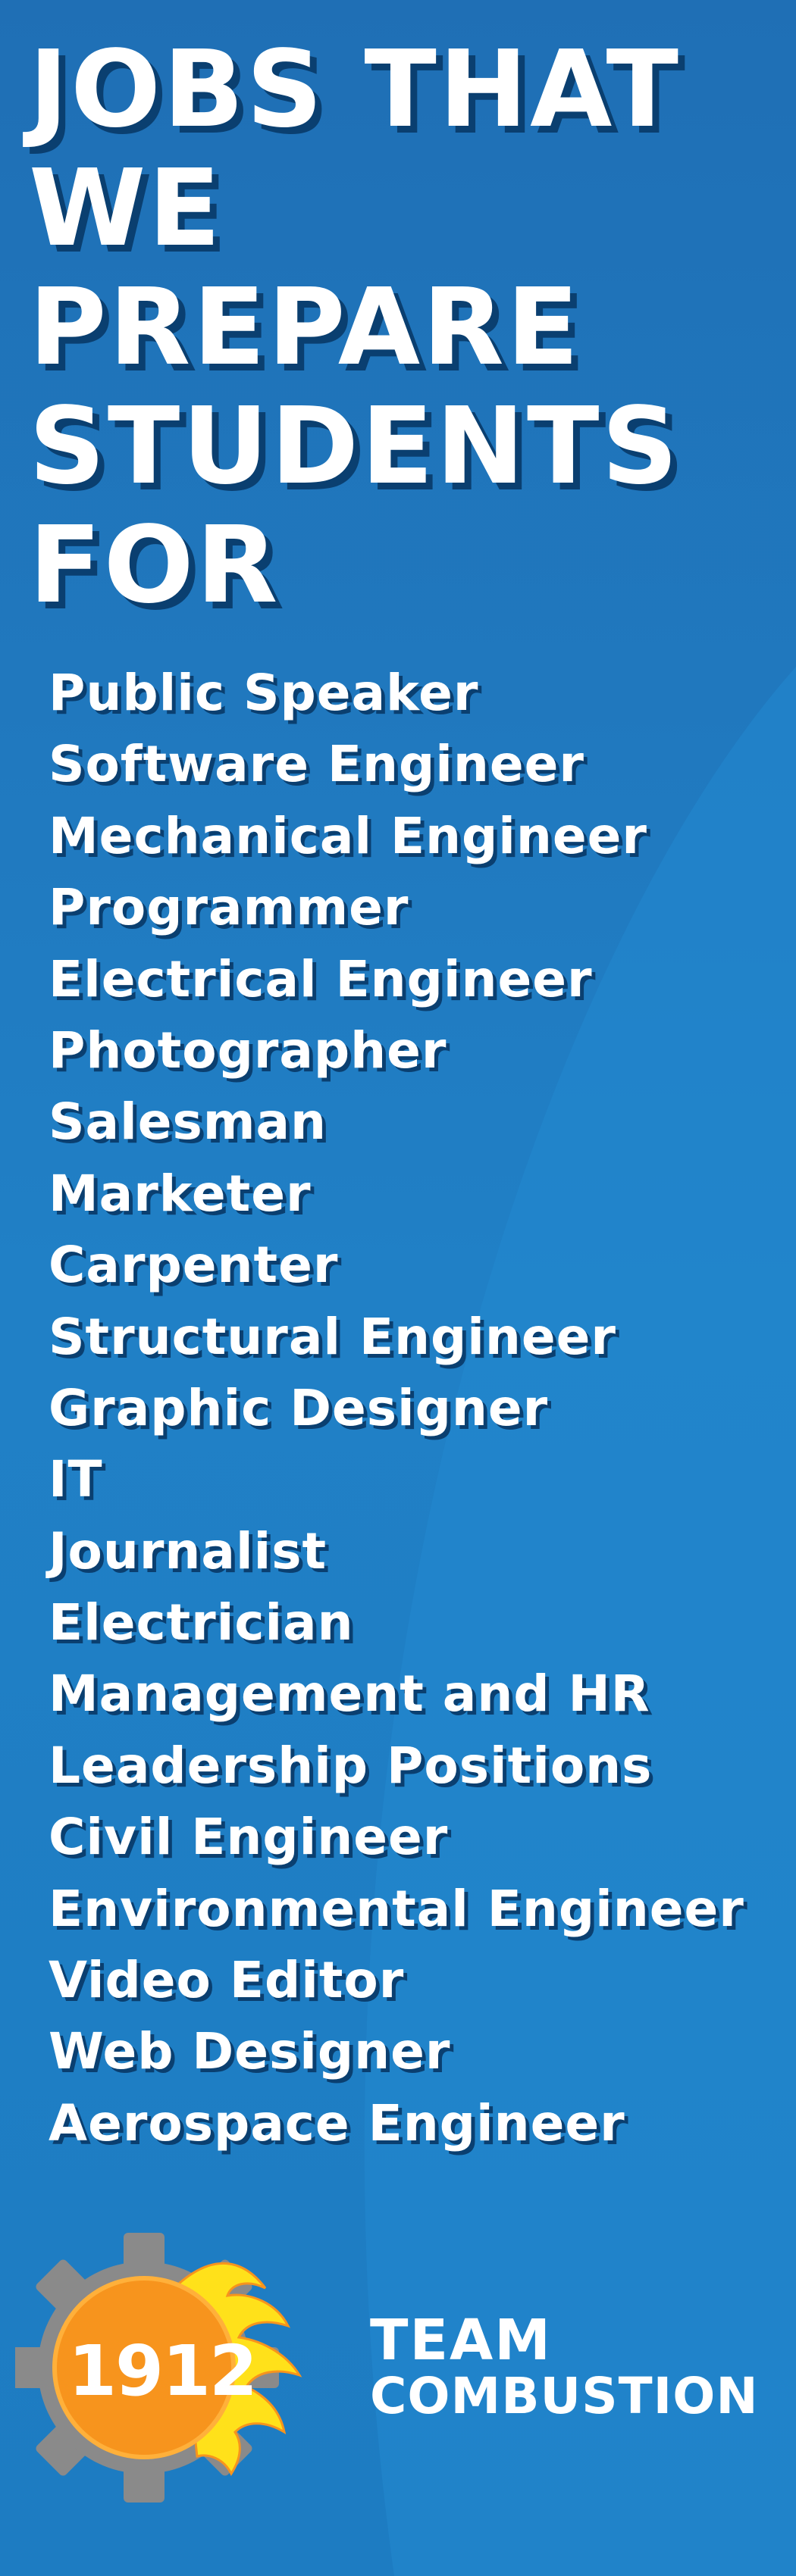  Describe the element at coordinates (316, 764) in the screenshot. I see `job-item: Software Engineer` at that location.